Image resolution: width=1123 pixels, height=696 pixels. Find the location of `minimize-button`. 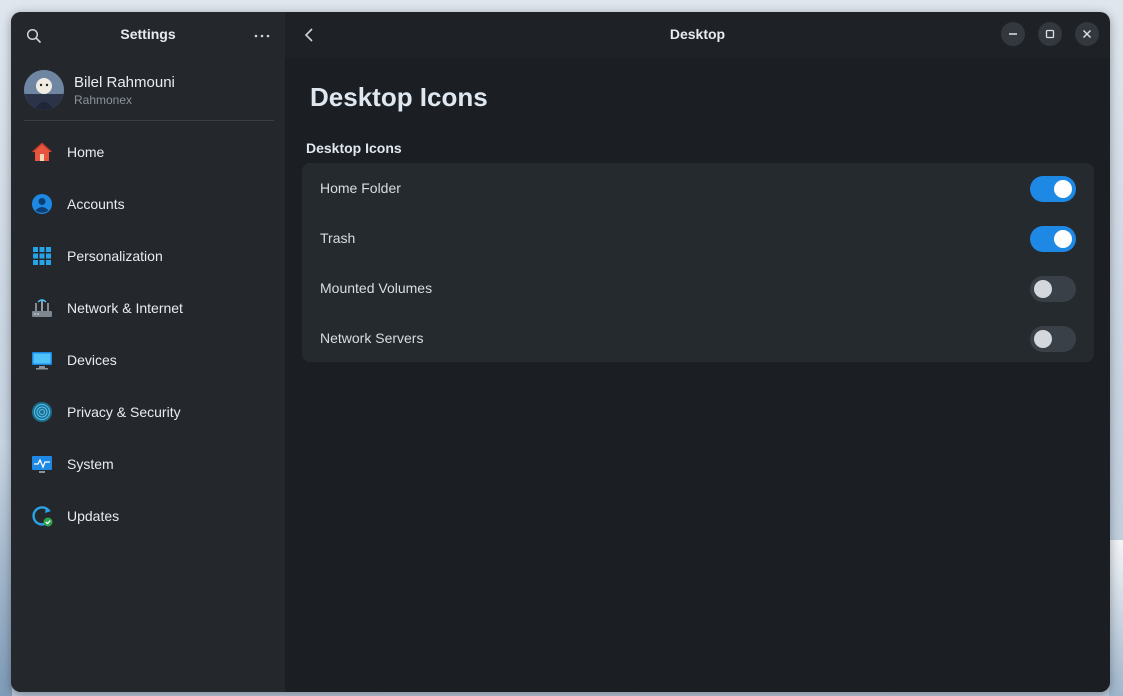

minimize-button is located at coordinates (1013, 34).